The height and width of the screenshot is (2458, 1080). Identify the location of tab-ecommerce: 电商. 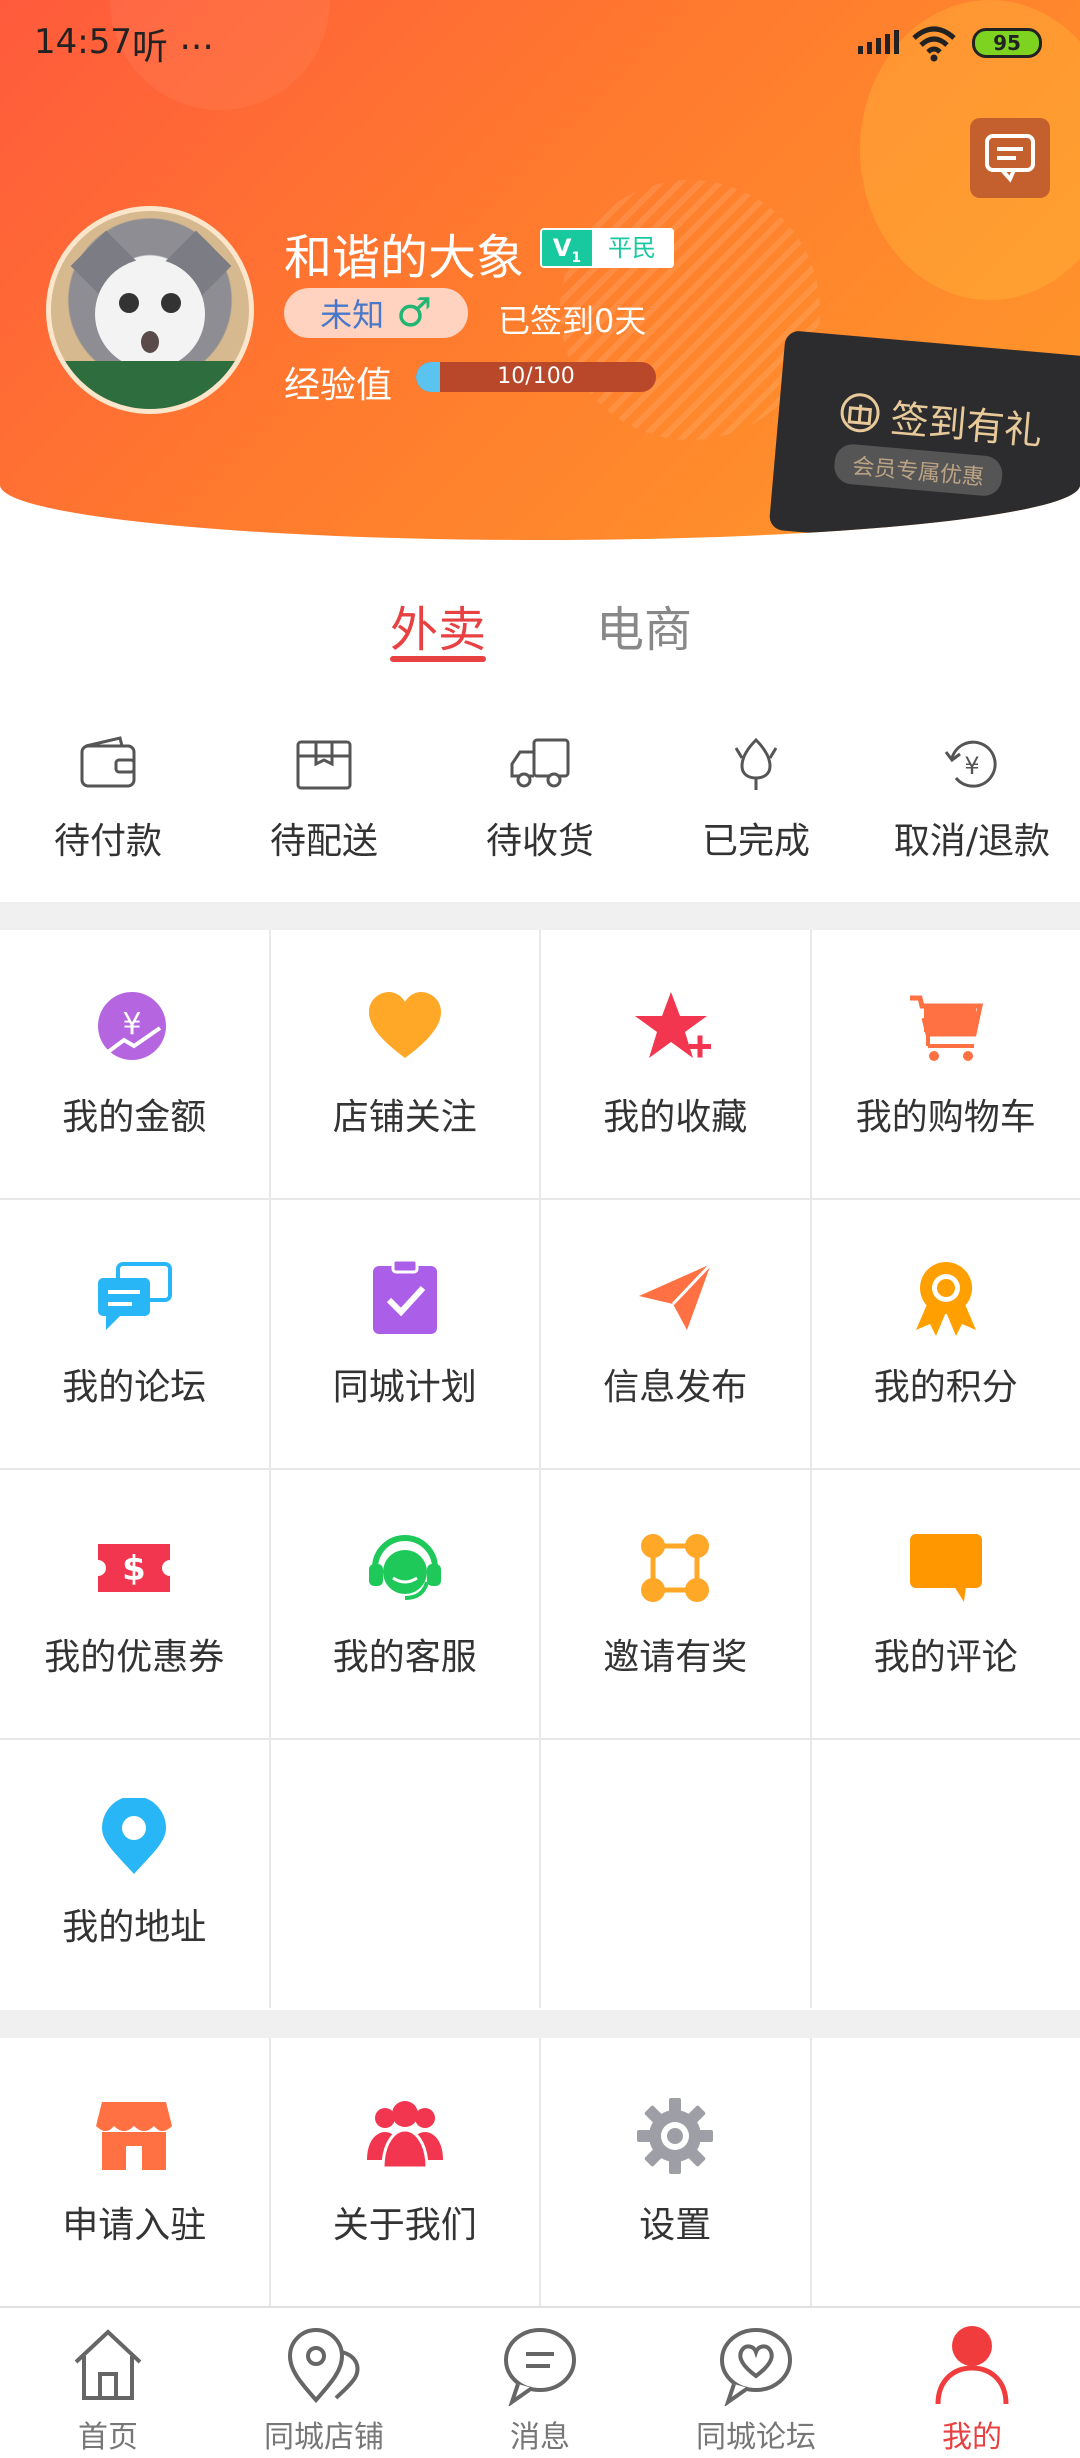
(644, 625).